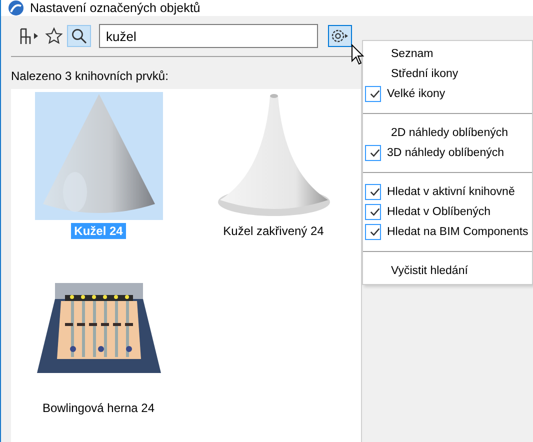  I want to click on window-title: Nastavení označených objektů, so click(115, 8).